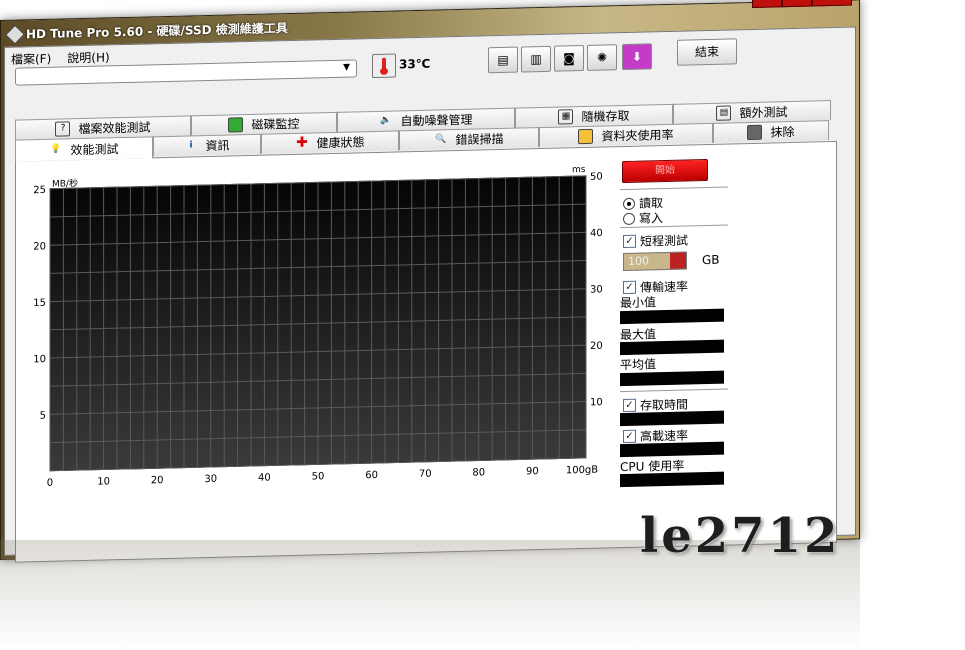 The width and height of the screenshot is (965, 650). What do you see at coordinates (711, 260) in the screenshot?
I see `gb-unit: GB` at bounding box center [711, 260].